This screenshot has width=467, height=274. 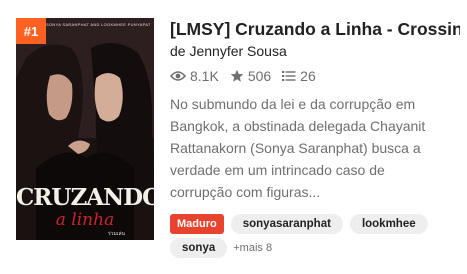 I want to click on cover-credit-text: SONYA SARANPHAT AND LOOKMHEE PUNYAPAT, so click(x=98, y=24).